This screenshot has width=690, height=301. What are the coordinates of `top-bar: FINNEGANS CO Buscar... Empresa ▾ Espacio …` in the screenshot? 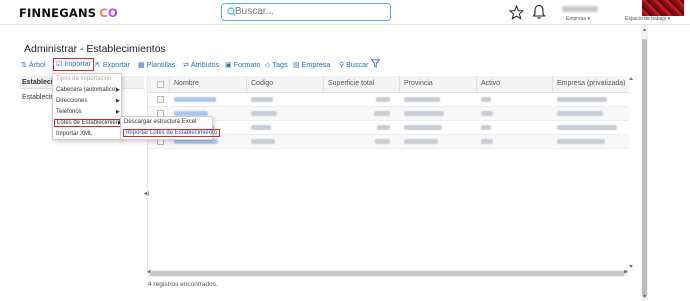 It's located at (345, 12).